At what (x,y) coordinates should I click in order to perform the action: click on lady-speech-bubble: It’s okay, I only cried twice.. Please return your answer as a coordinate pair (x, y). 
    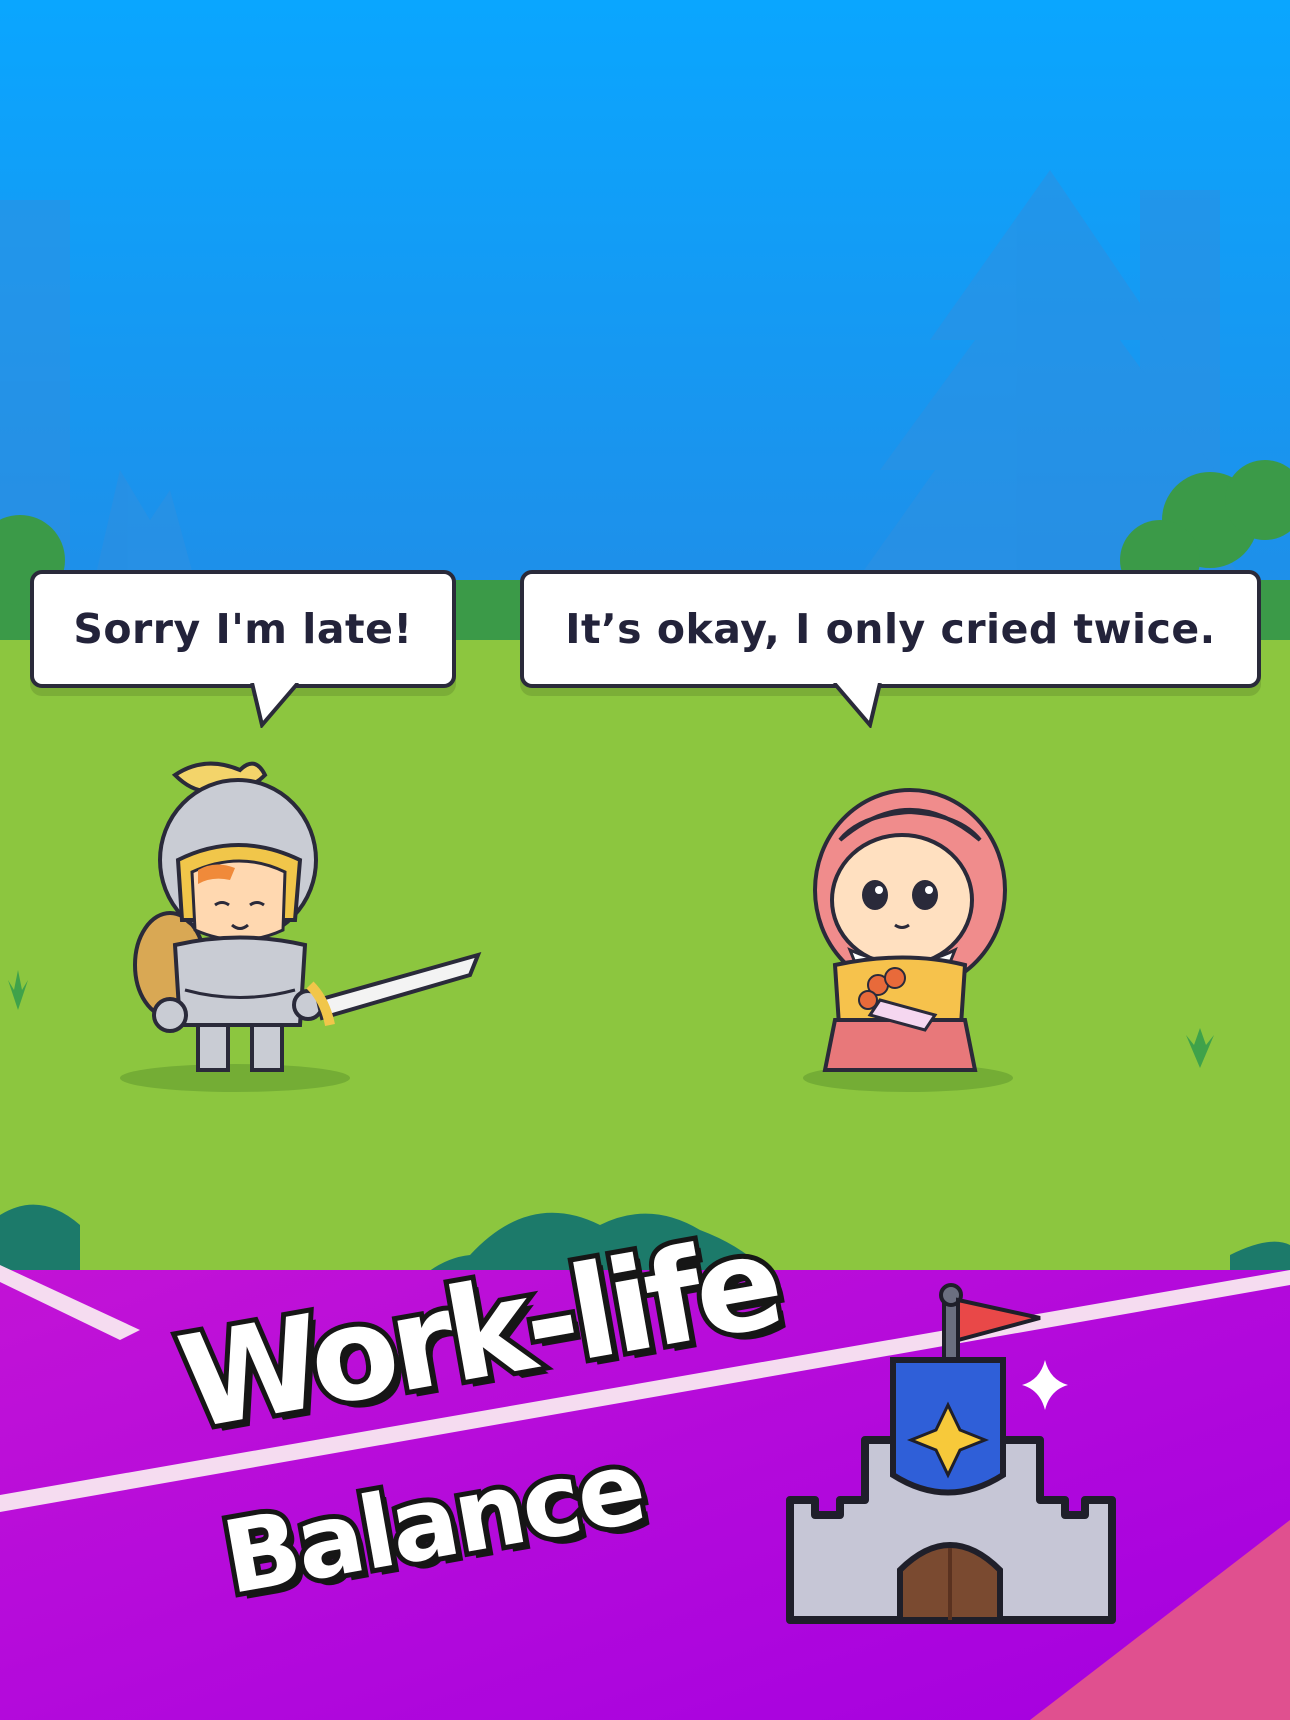
    Looking at the image, I should click on (890, 629).